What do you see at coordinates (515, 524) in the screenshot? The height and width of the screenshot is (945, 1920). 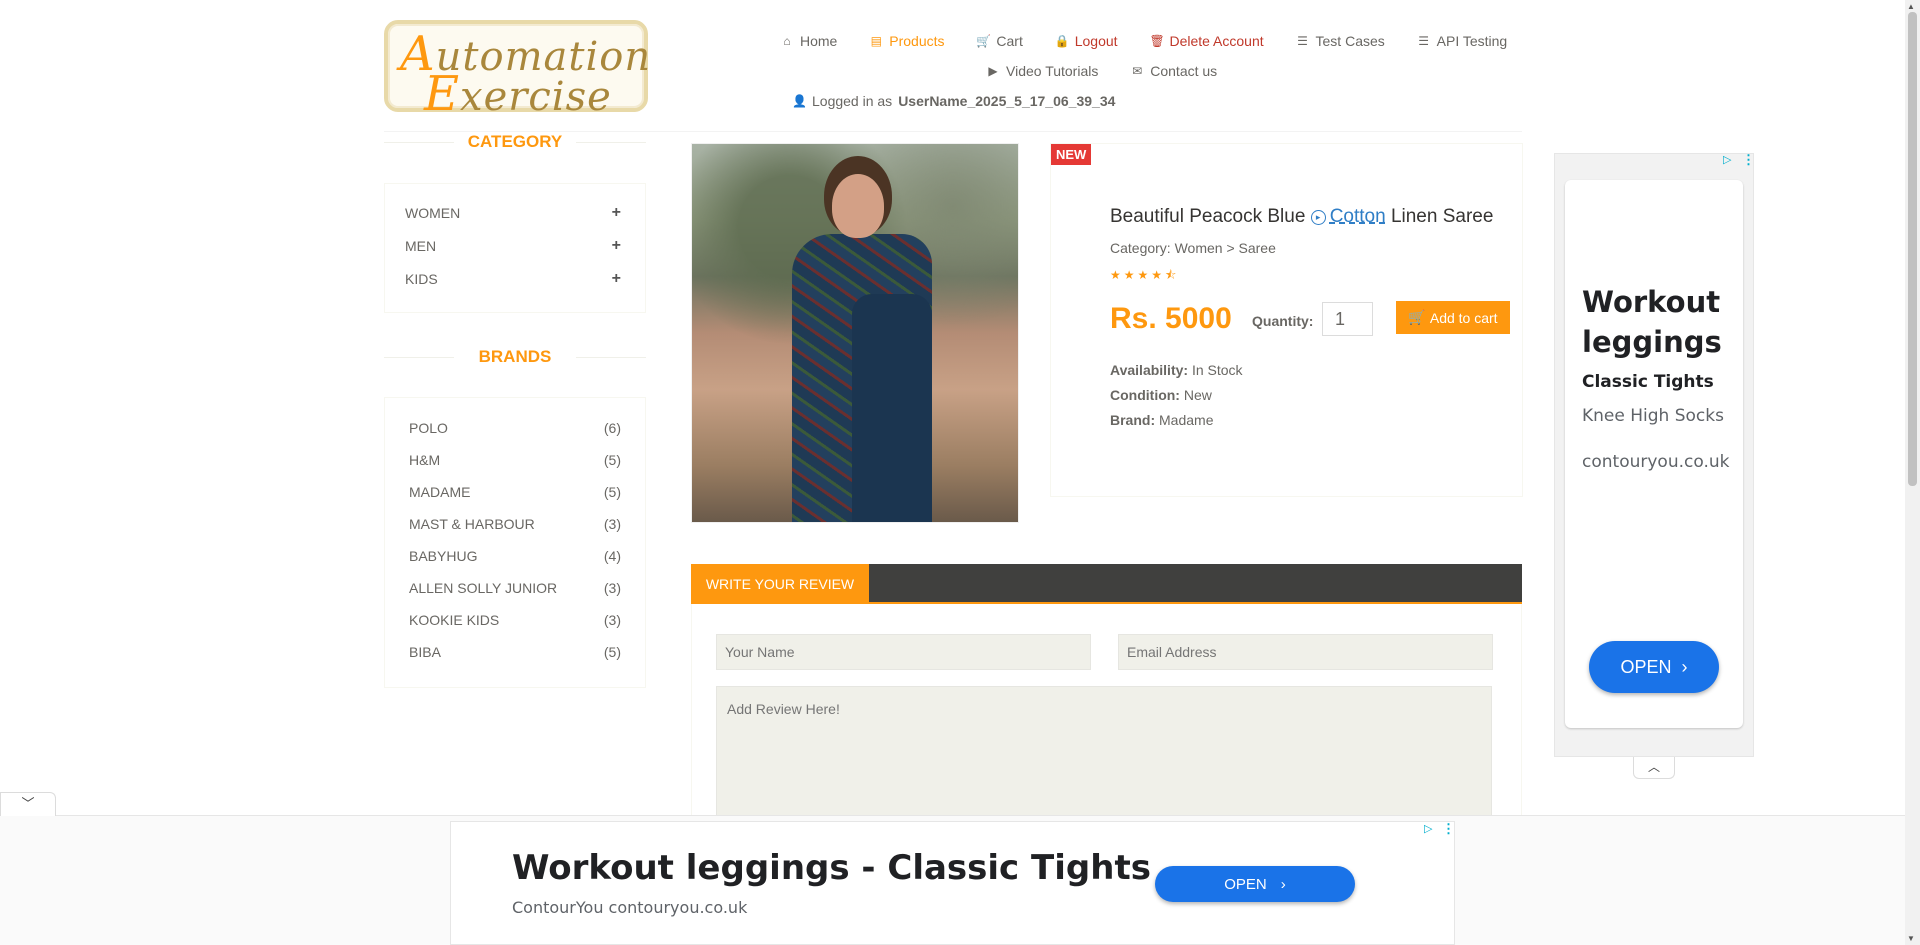 I see `brand-mast-harbour: MAST & HARBOUR (3)` at bounding box center [515, 524].